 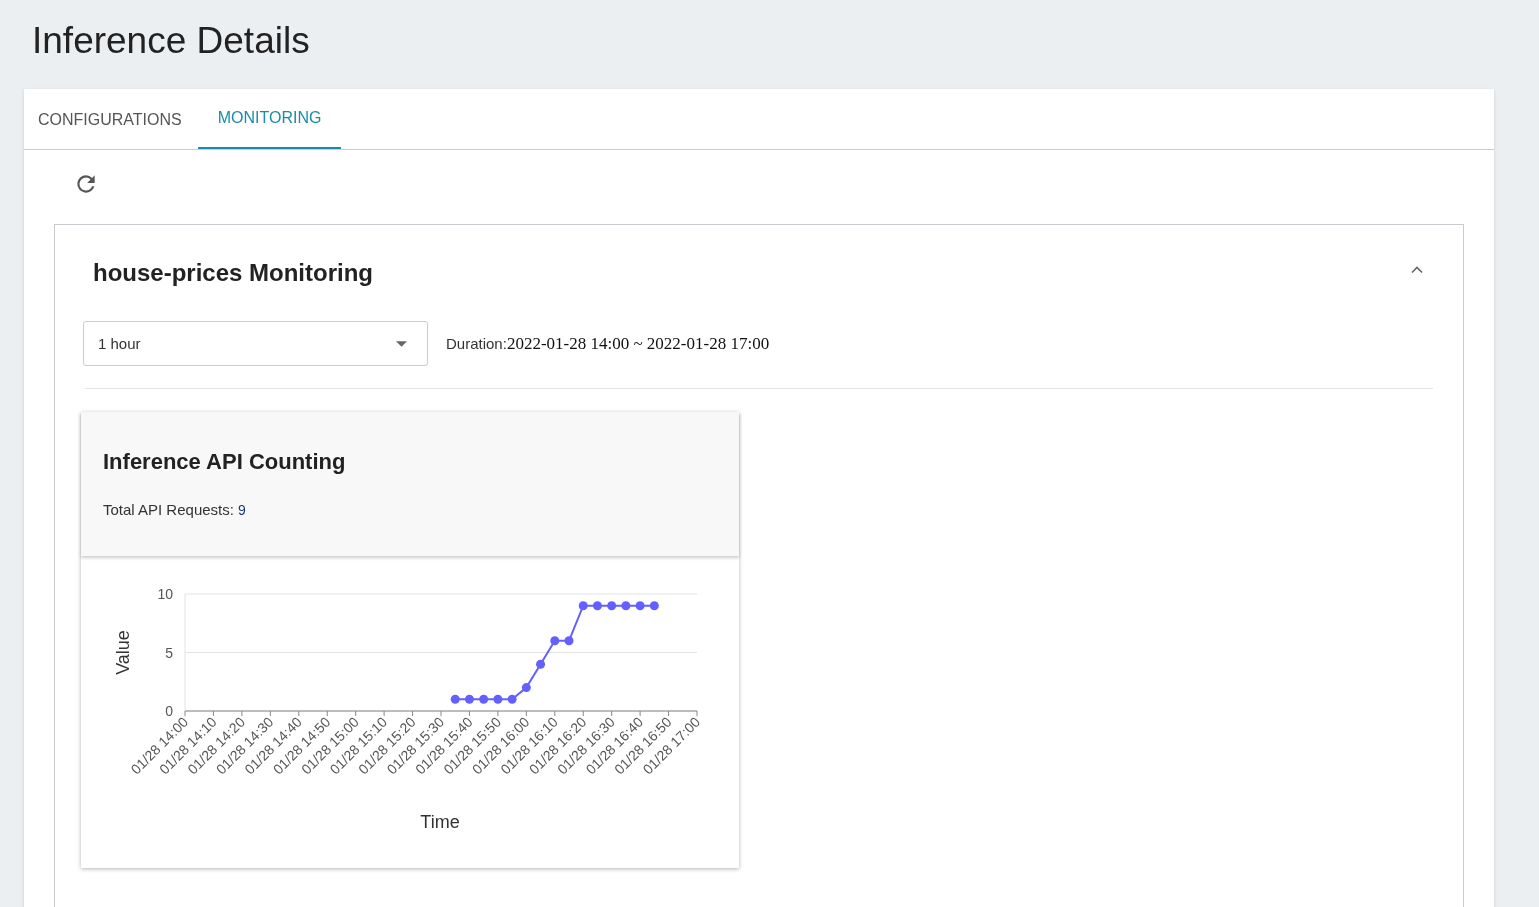 I want to click on duration-value: 2022-01-28 14:00 ~ 2022-01-28 17:00, so click(x=638, y=343).